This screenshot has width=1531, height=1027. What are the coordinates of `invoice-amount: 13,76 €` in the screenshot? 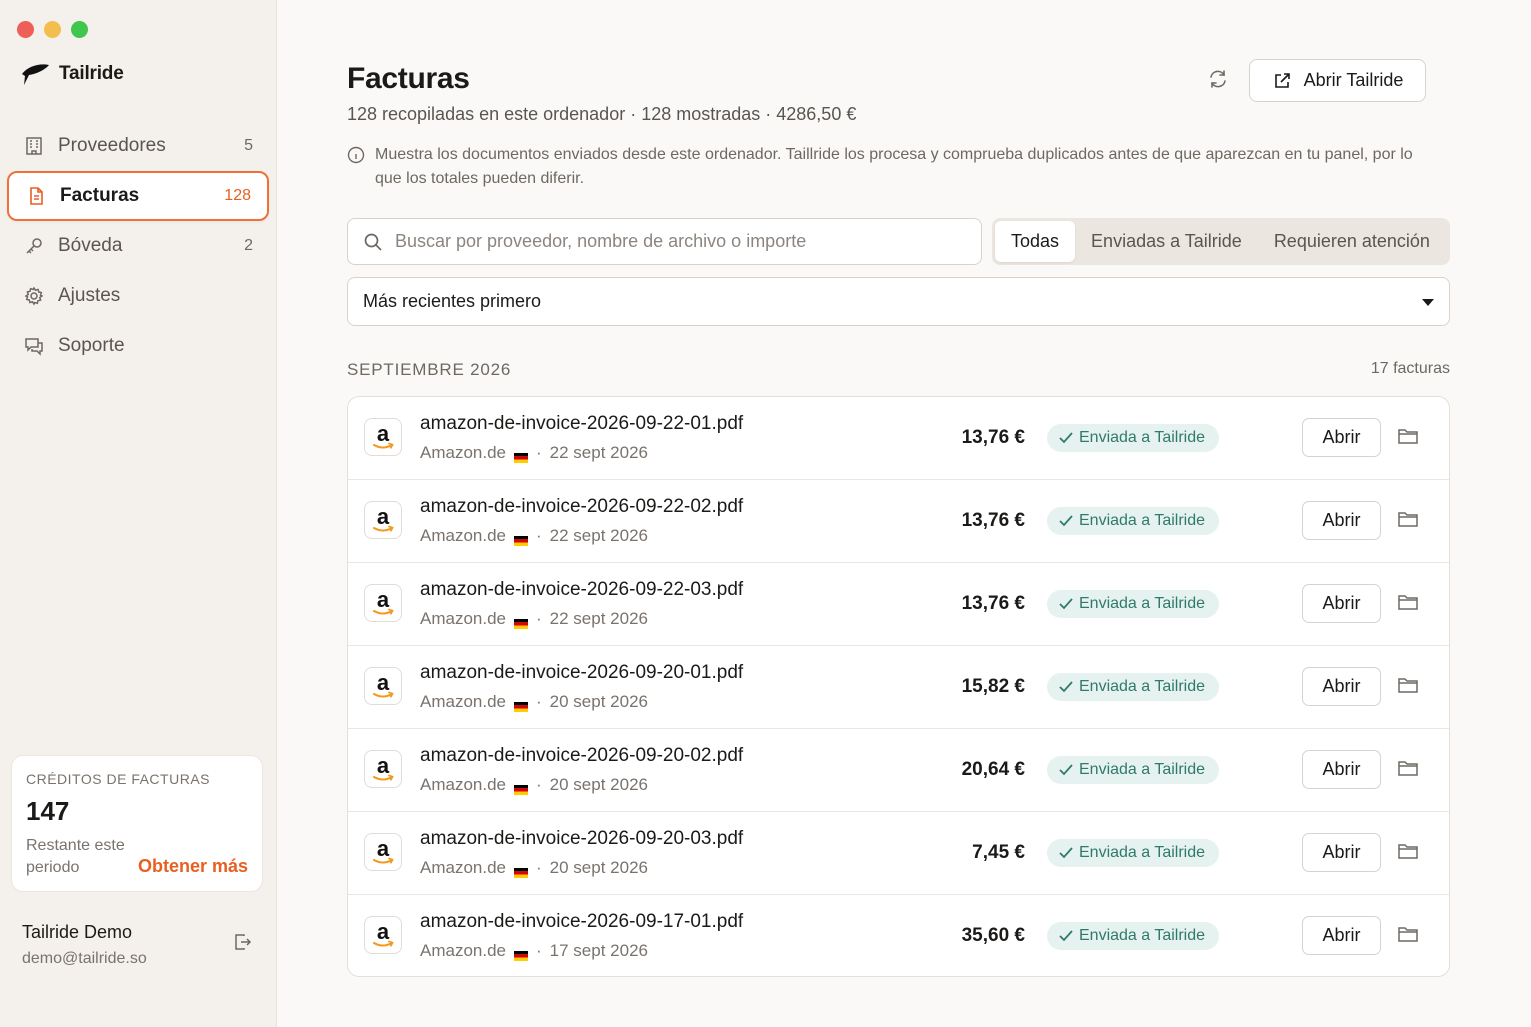 It's located at (993, 437).